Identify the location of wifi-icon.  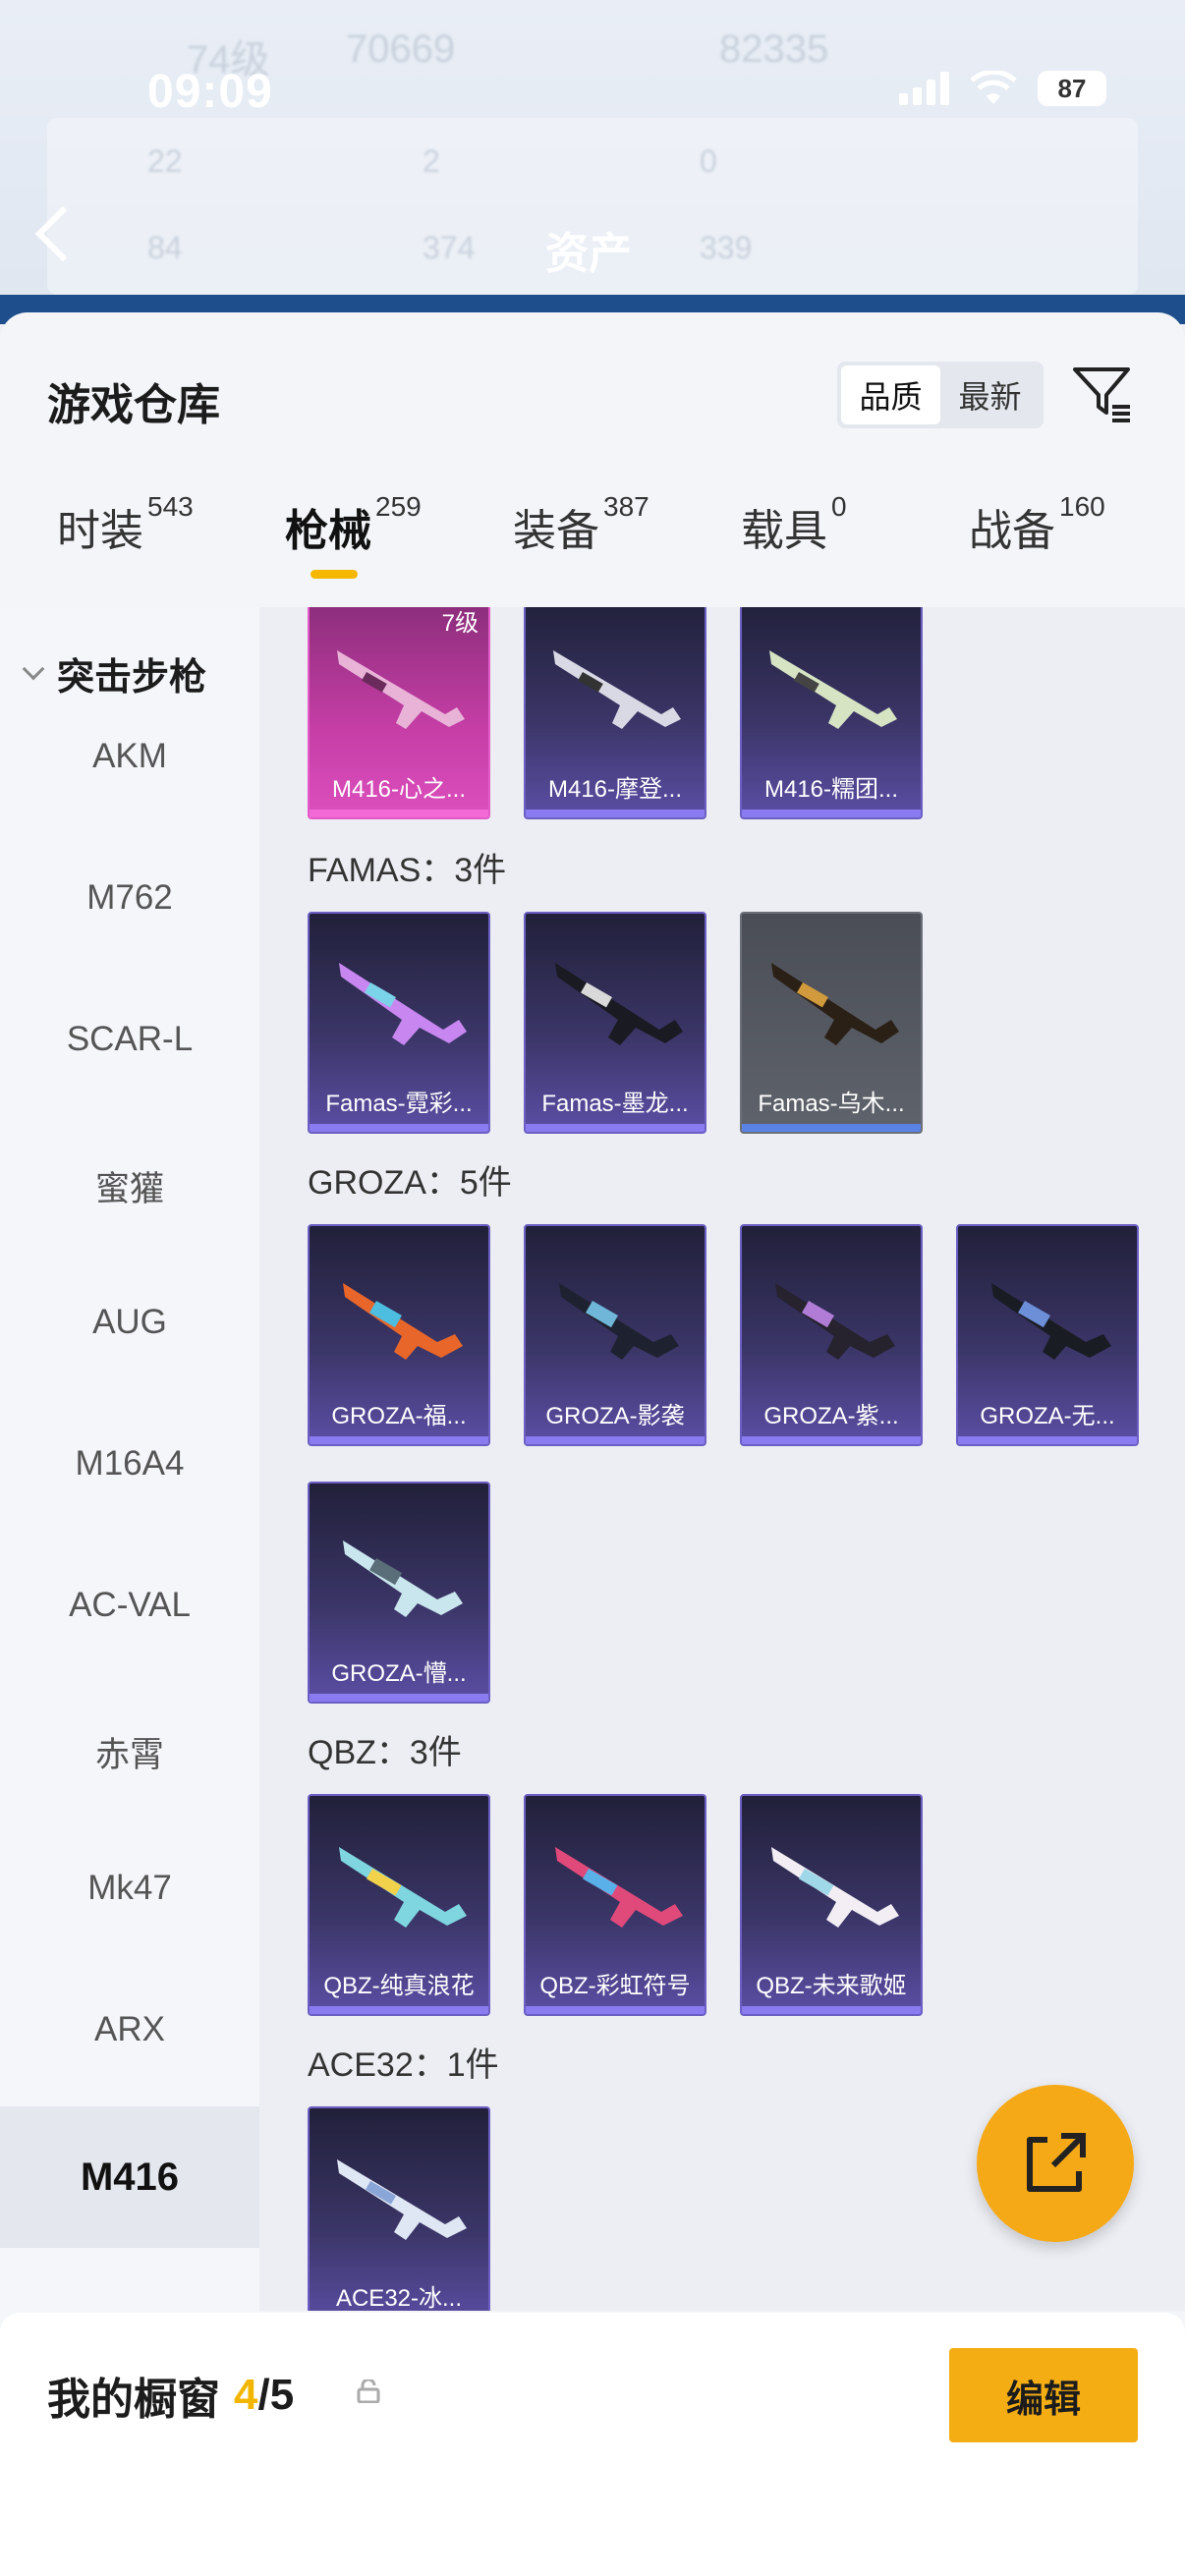
(994, 87).